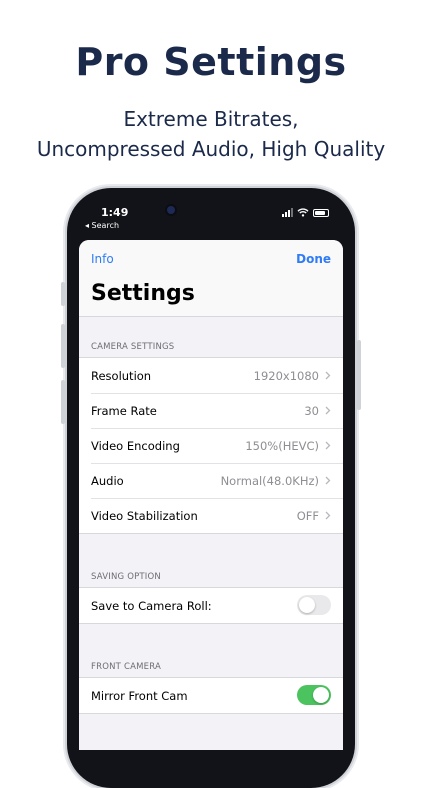  Describe the element at coordinates (211, 410) in the screenshot. I see `setting-row-frame-rate: Frame Rate 30` at that location.